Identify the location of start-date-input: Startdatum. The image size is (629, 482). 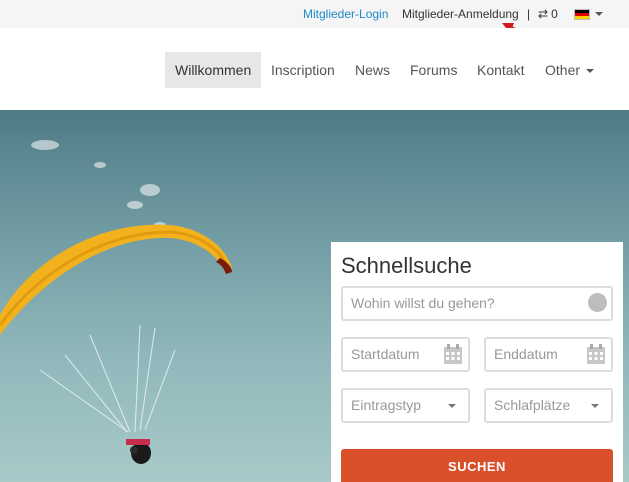
(405, 354).